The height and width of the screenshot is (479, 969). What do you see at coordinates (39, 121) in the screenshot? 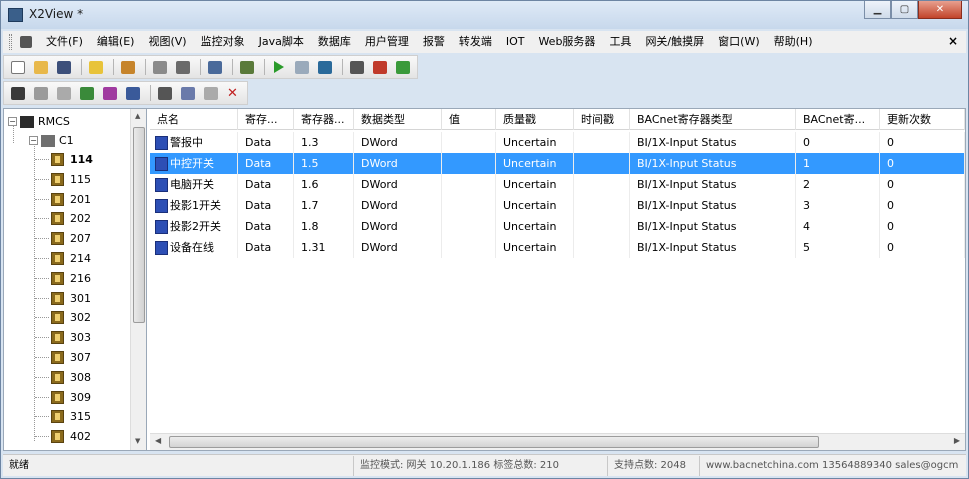
I see `tree-root: − RMCS` at bounding box center [39, 121].